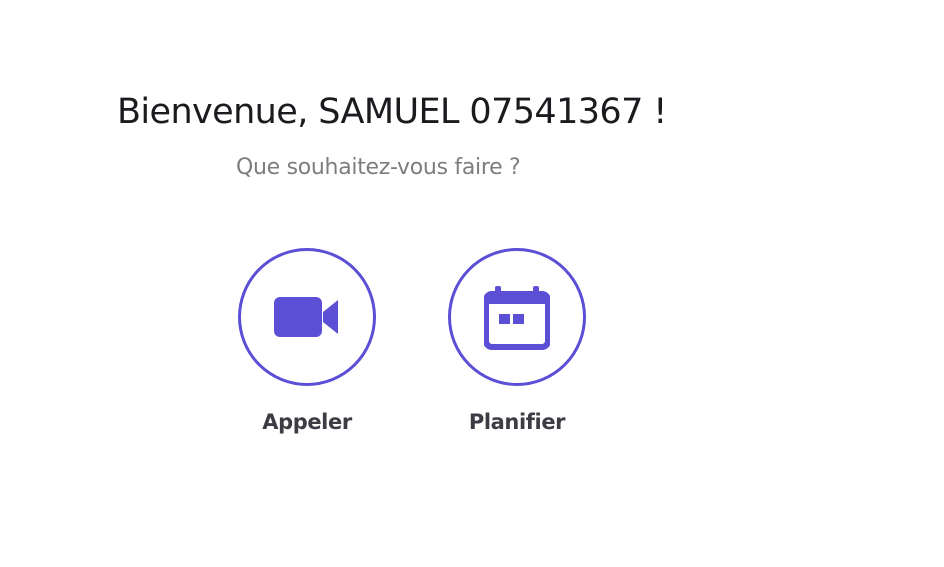 This screenshot has width=944, height=567. Describe the element at coordinates (517, 422) in the screenshot. I see `schedule-button-label: Planifier` at that location.